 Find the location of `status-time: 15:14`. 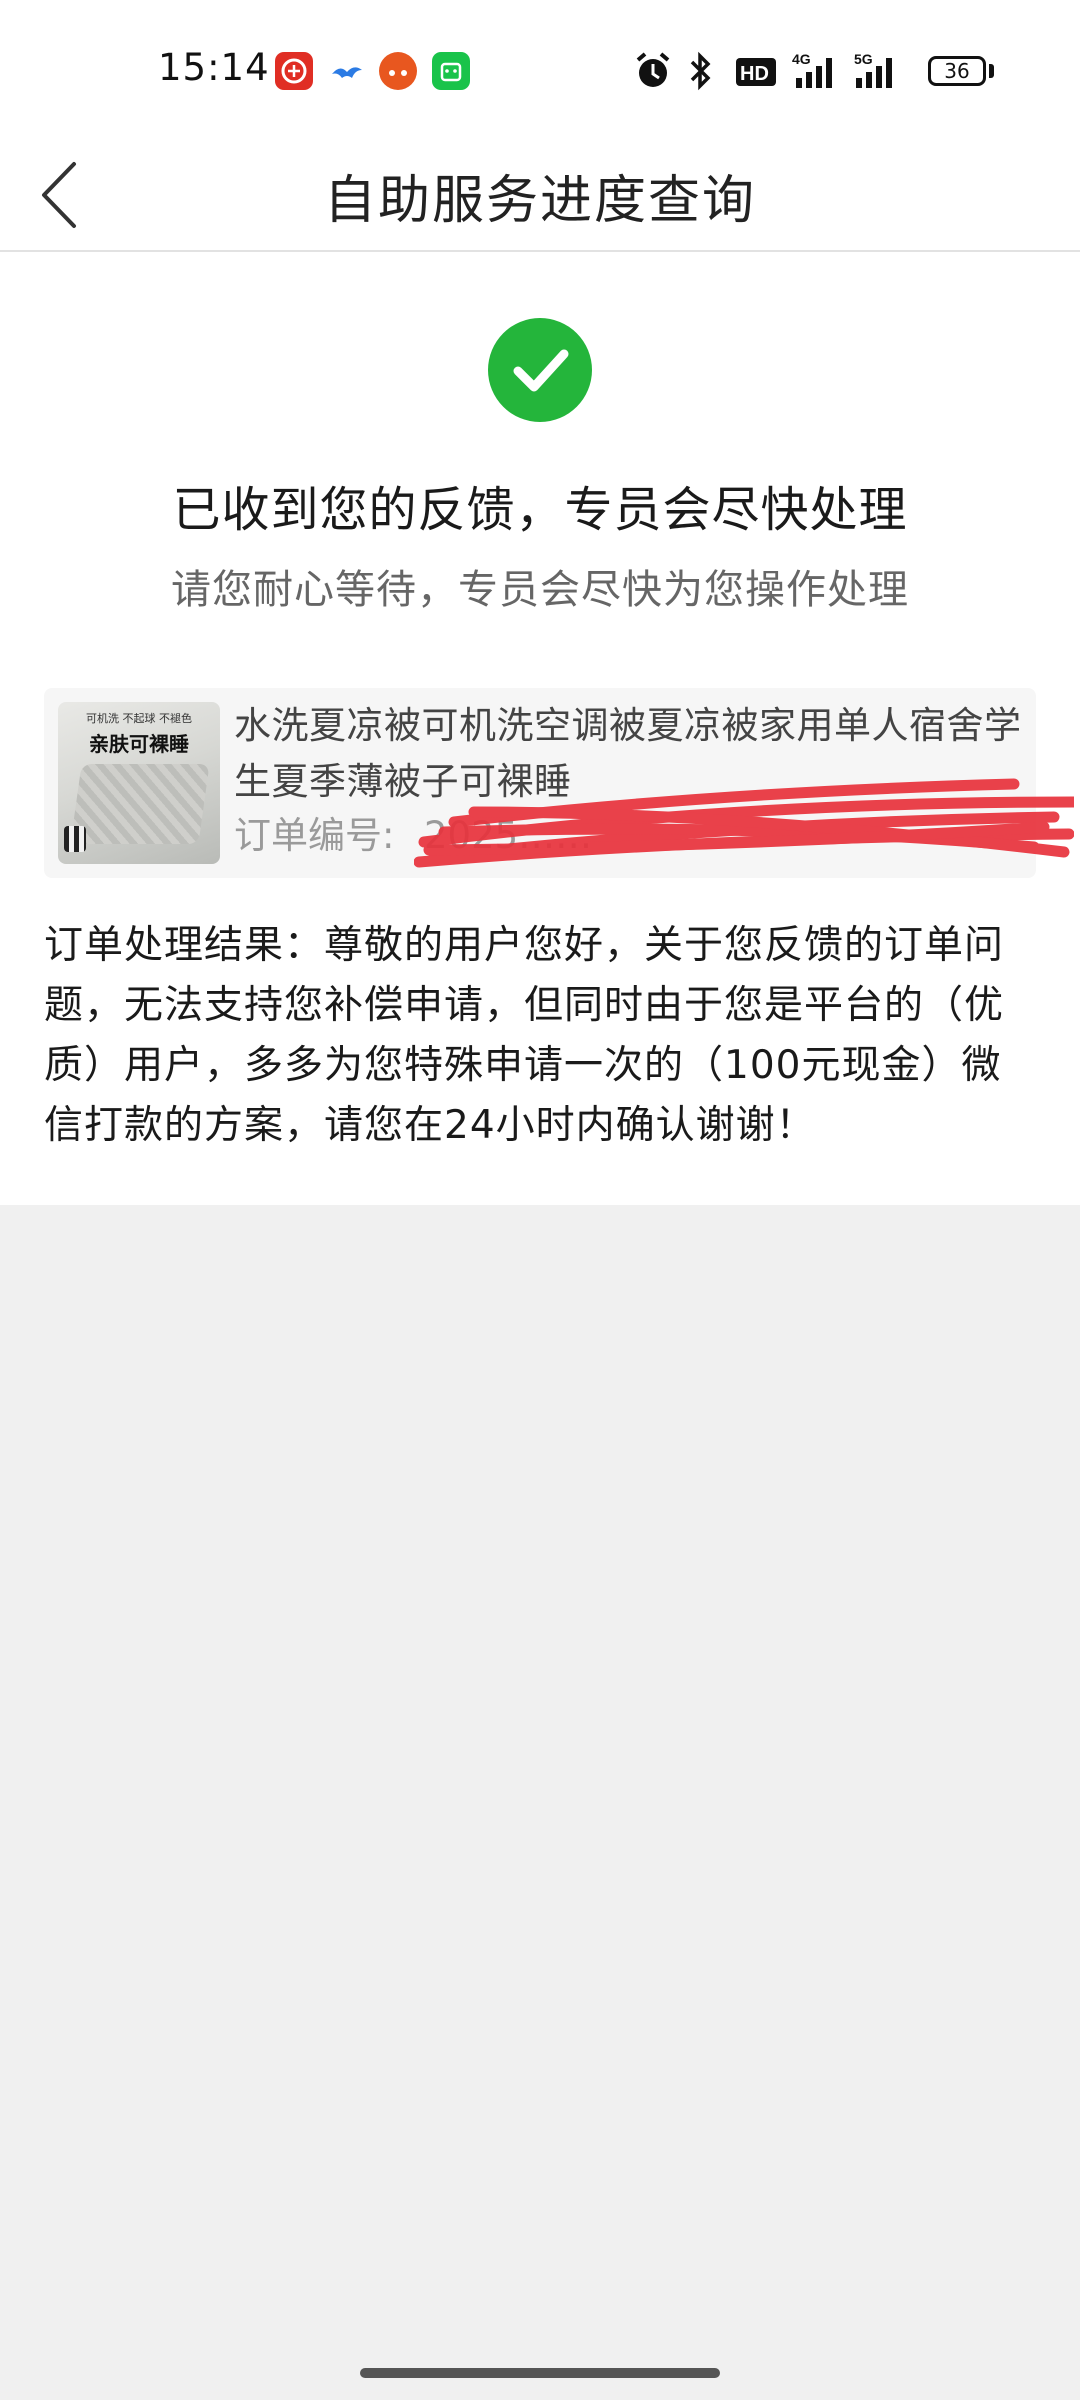

status-time: 15:14 is located at coordinates (214, 67).